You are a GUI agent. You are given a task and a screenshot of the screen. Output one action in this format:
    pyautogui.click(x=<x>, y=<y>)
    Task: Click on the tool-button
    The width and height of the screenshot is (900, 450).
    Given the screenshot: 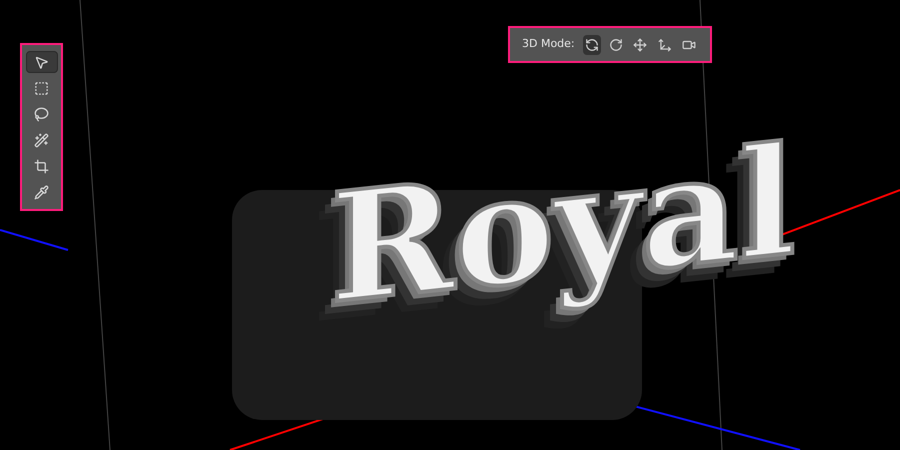 What is the action you would take?
    pyautogui.click(x=42, y=62)
    